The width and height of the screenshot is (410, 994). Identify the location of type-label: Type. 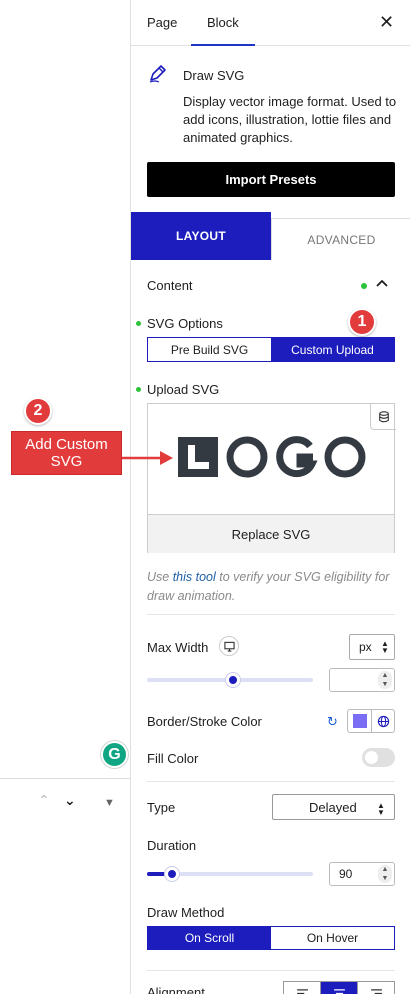
(161, 807).